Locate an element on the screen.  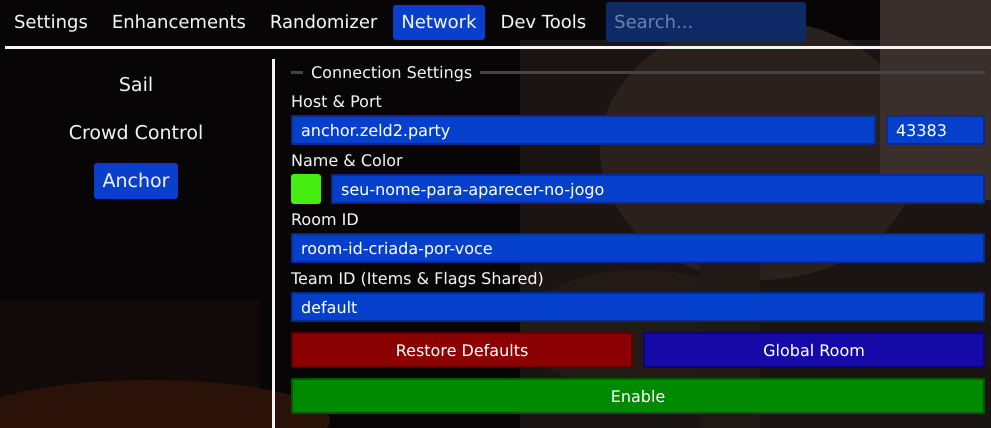
sidebar-item: Sail is located at coordinates (136, 85).